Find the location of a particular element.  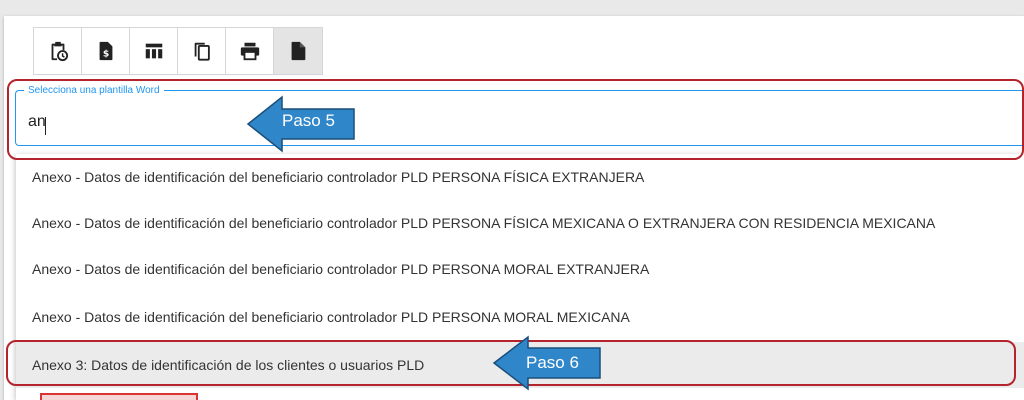

document-icon is located at coordinates (298, 51).